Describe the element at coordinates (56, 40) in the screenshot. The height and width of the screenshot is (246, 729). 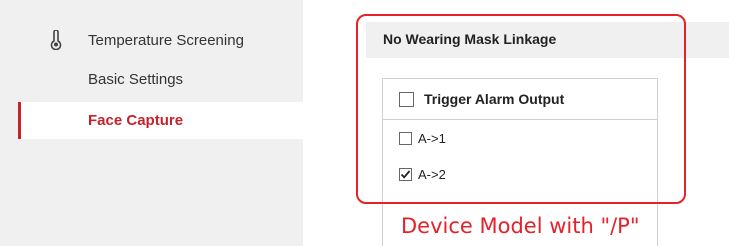
I see `thermometer-icon` at that location.